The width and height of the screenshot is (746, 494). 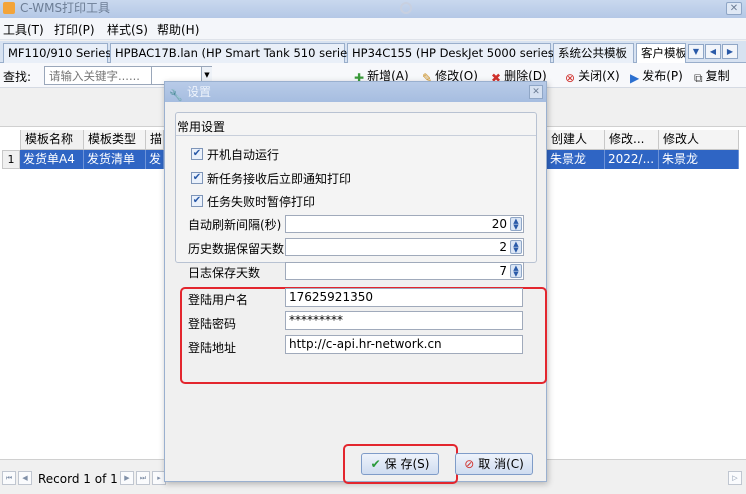 What do you see at coordinates (713, 51) in the screenshot?
I see `tab-scroll-left-icon: ◀` at bounding box center [713, 51].